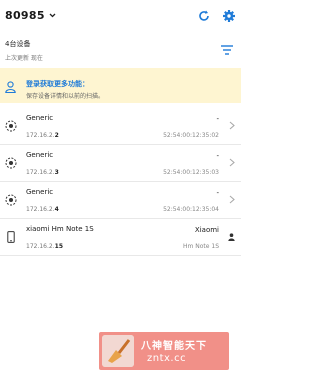 The image size is (320, 383). I want to click on phone-icon, so click(11, 237).